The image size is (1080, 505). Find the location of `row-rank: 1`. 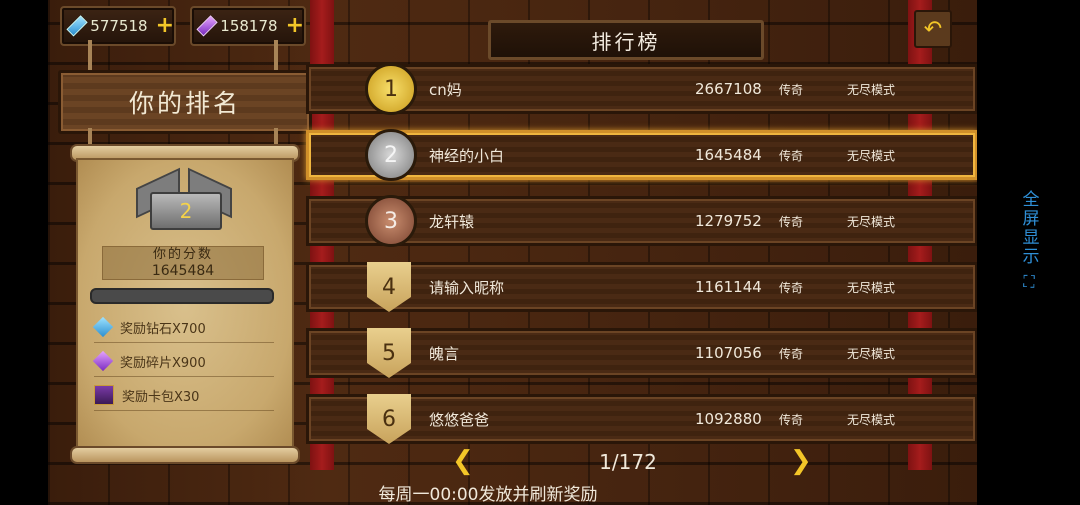

row-rank: 1 is located at coordinates (391, 89).